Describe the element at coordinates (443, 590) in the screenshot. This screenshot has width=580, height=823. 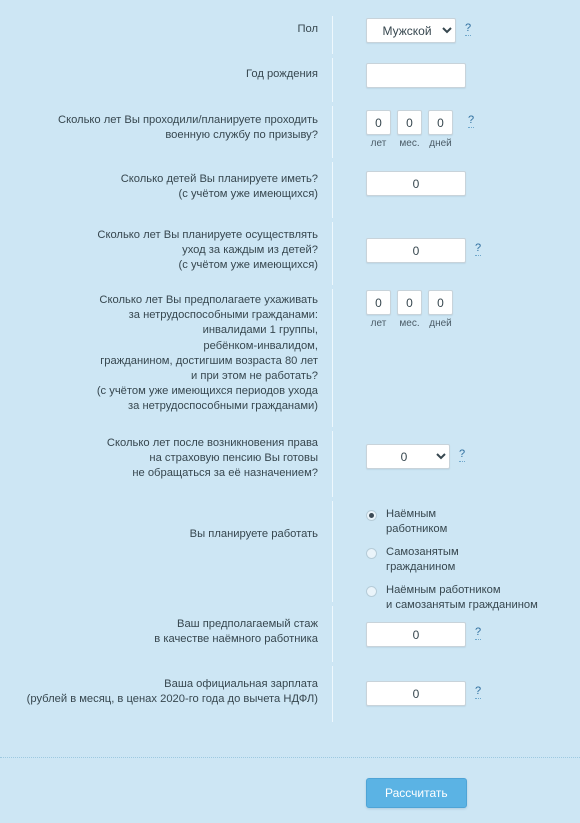
I see `work-plan-option-both-line1: Наёмным работником` at that location.